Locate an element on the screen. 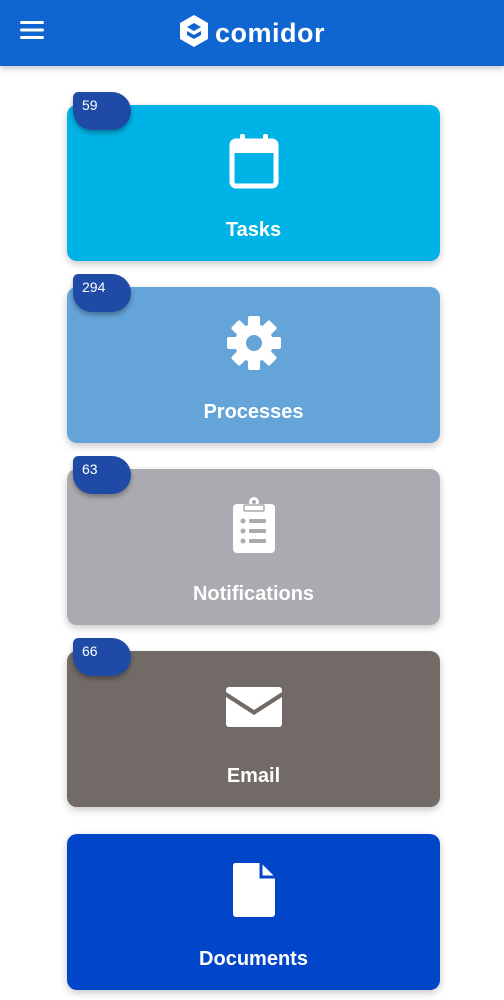 The image size is (504, 1000). count-badge: 59 is located at coordinates (102, 111).